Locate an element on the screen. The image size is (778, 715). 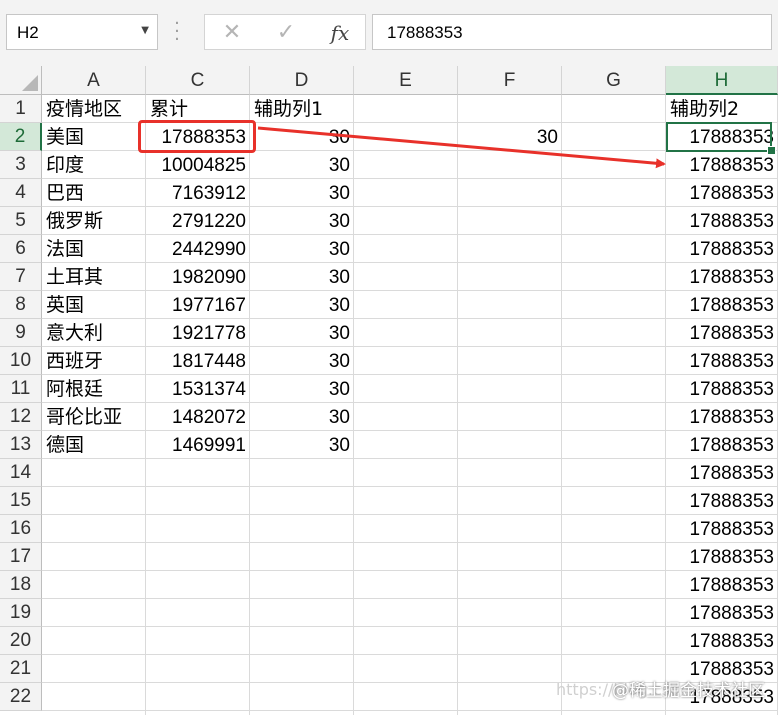
annotation-arrow is located at coordinates (461, 147).